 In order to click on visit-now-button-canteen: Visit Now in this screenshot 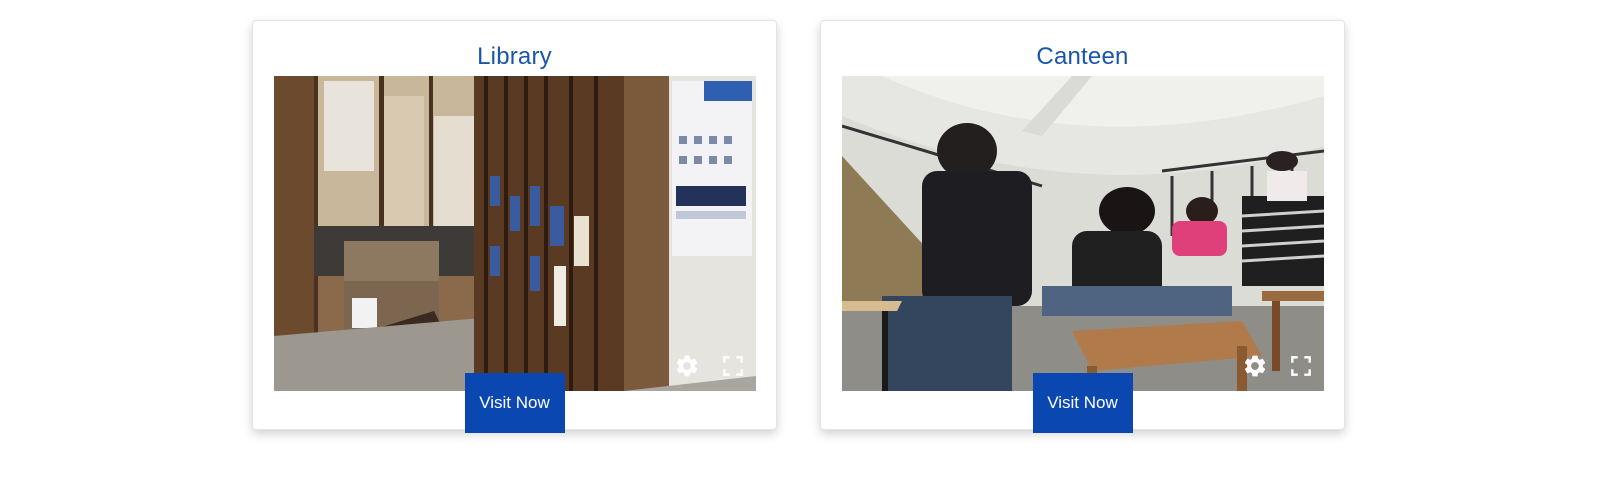, I will do `click(1082, 403)`.